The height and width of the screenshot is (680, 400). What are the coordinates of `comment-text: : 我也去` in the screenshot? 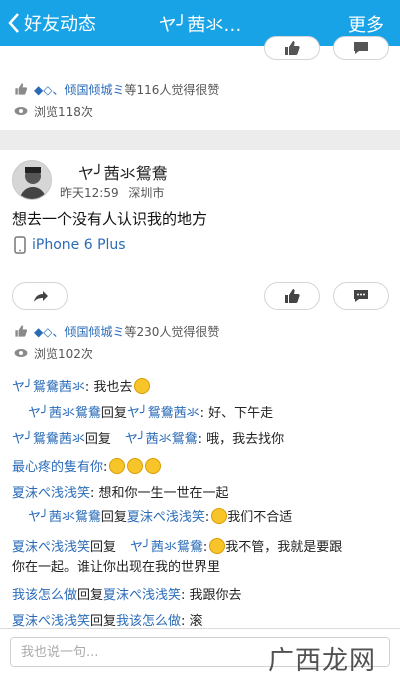 It's located at (108, 387).